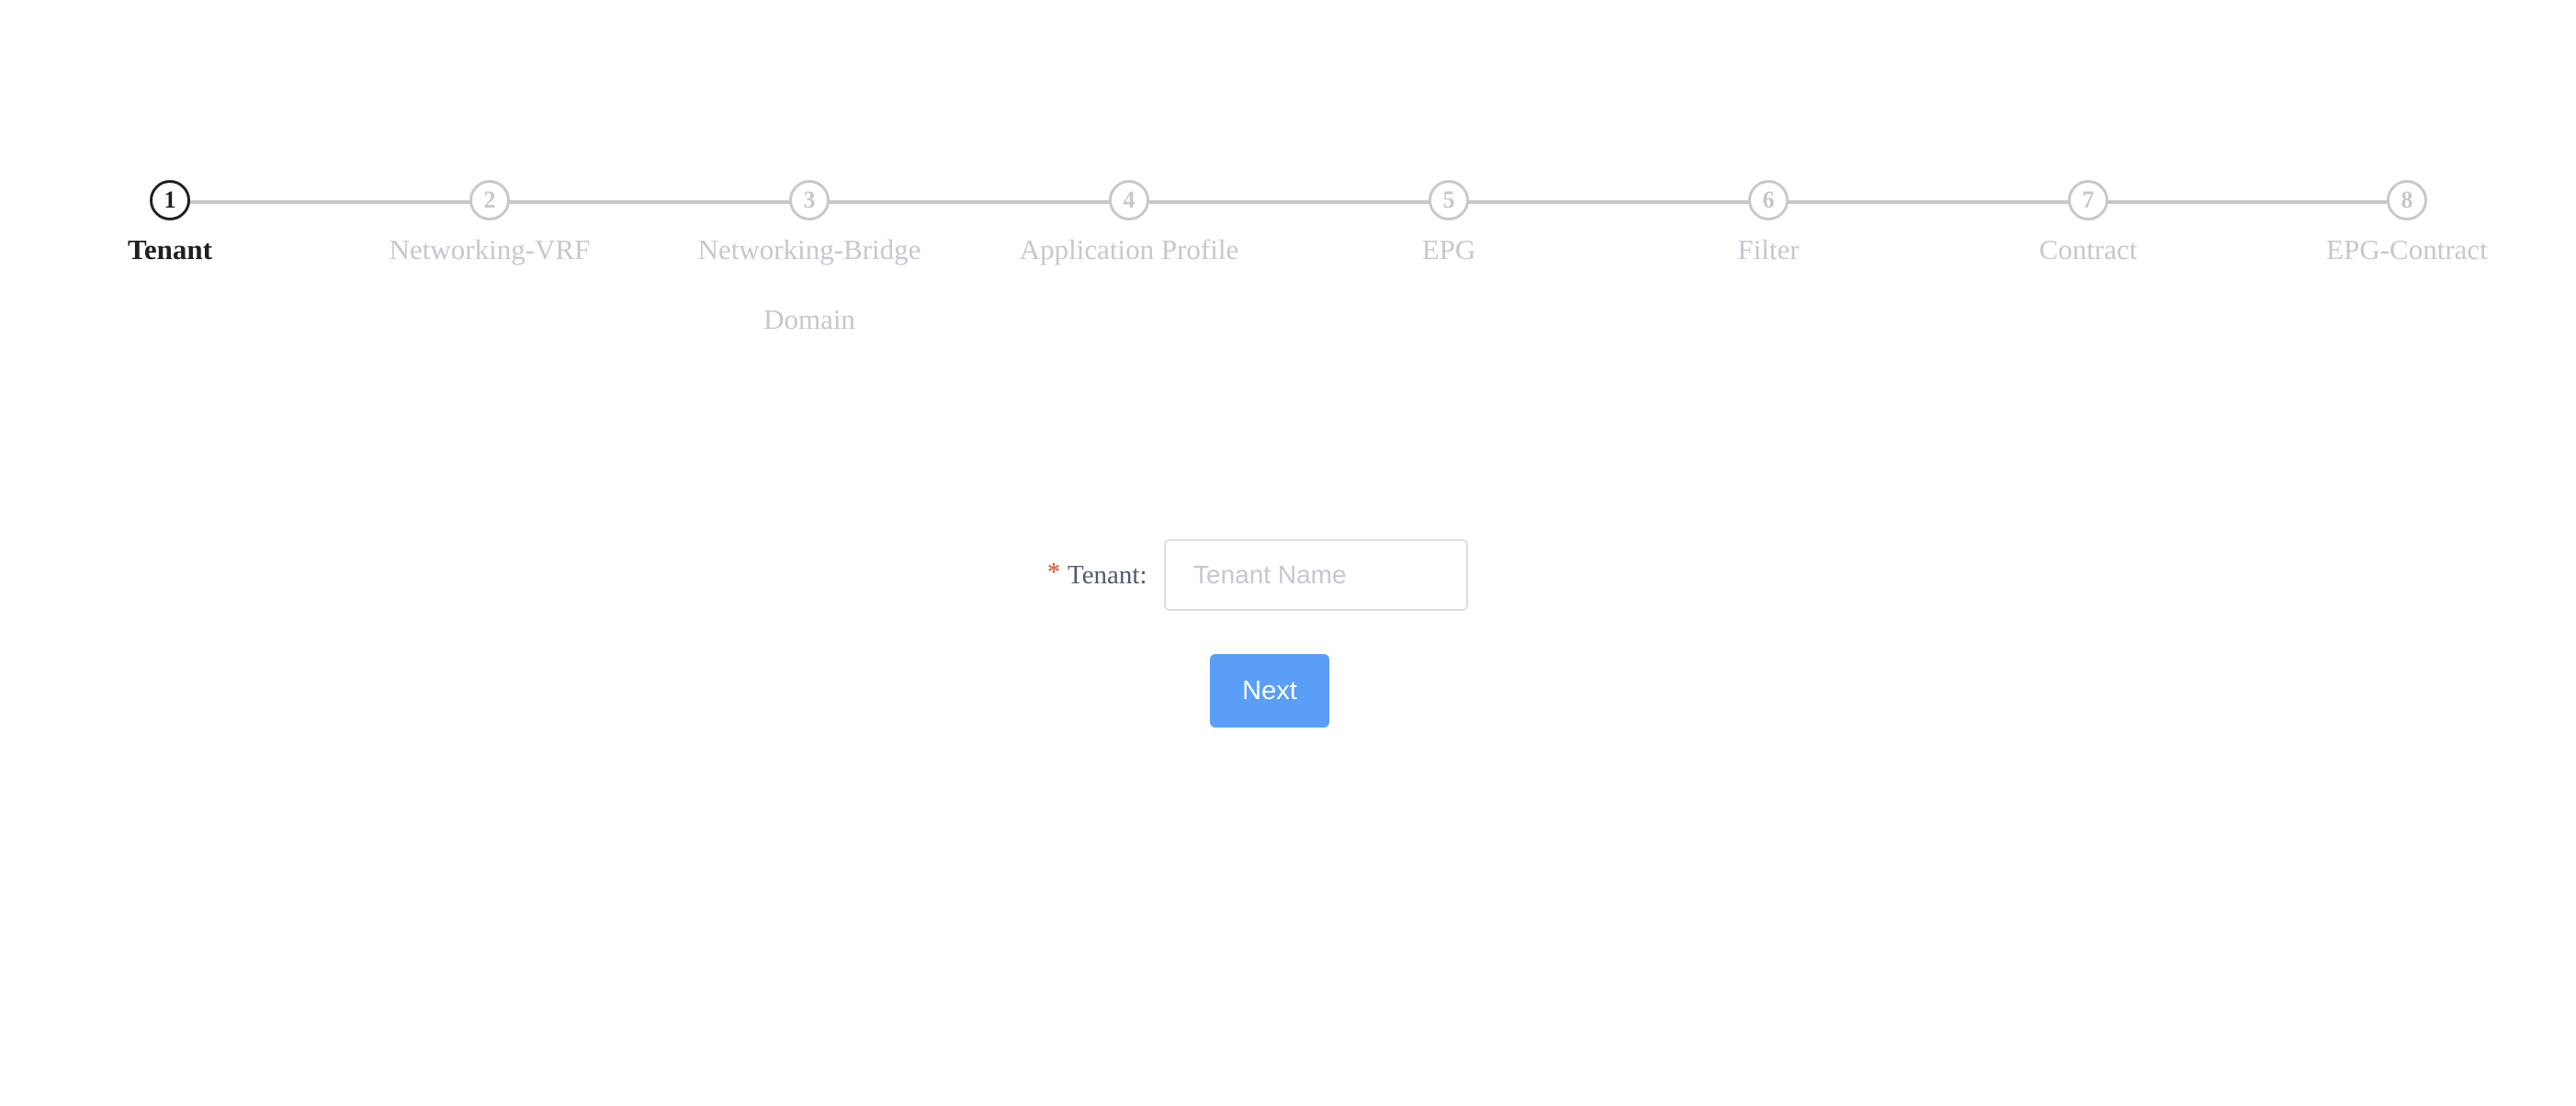 The image size is (2576, 1106). What do you see at coordinates (2088, 223) in the screenshot?
I see `step-contract: 7 Contract` at bounding box center [2088, 223].